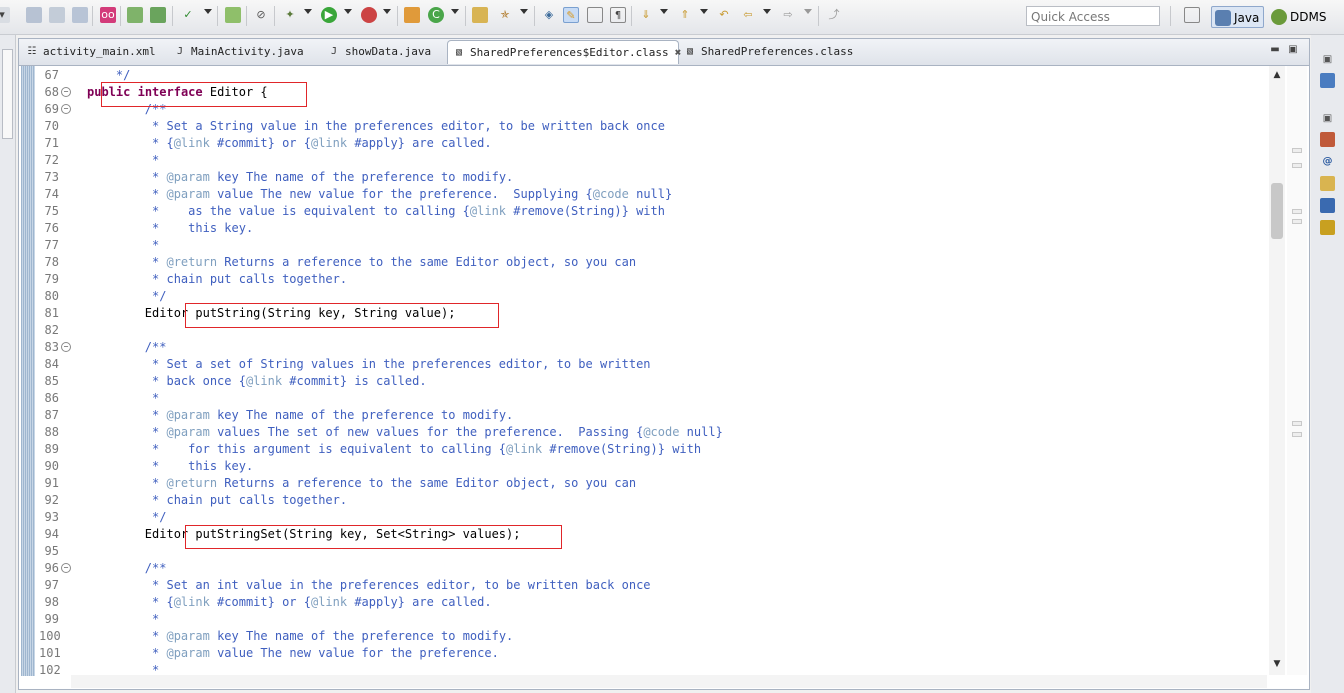  What do you see at coordinates (208, 11) in the screenshot?
I see `lint-dropdown-icon` at bounding box center [208, 11].